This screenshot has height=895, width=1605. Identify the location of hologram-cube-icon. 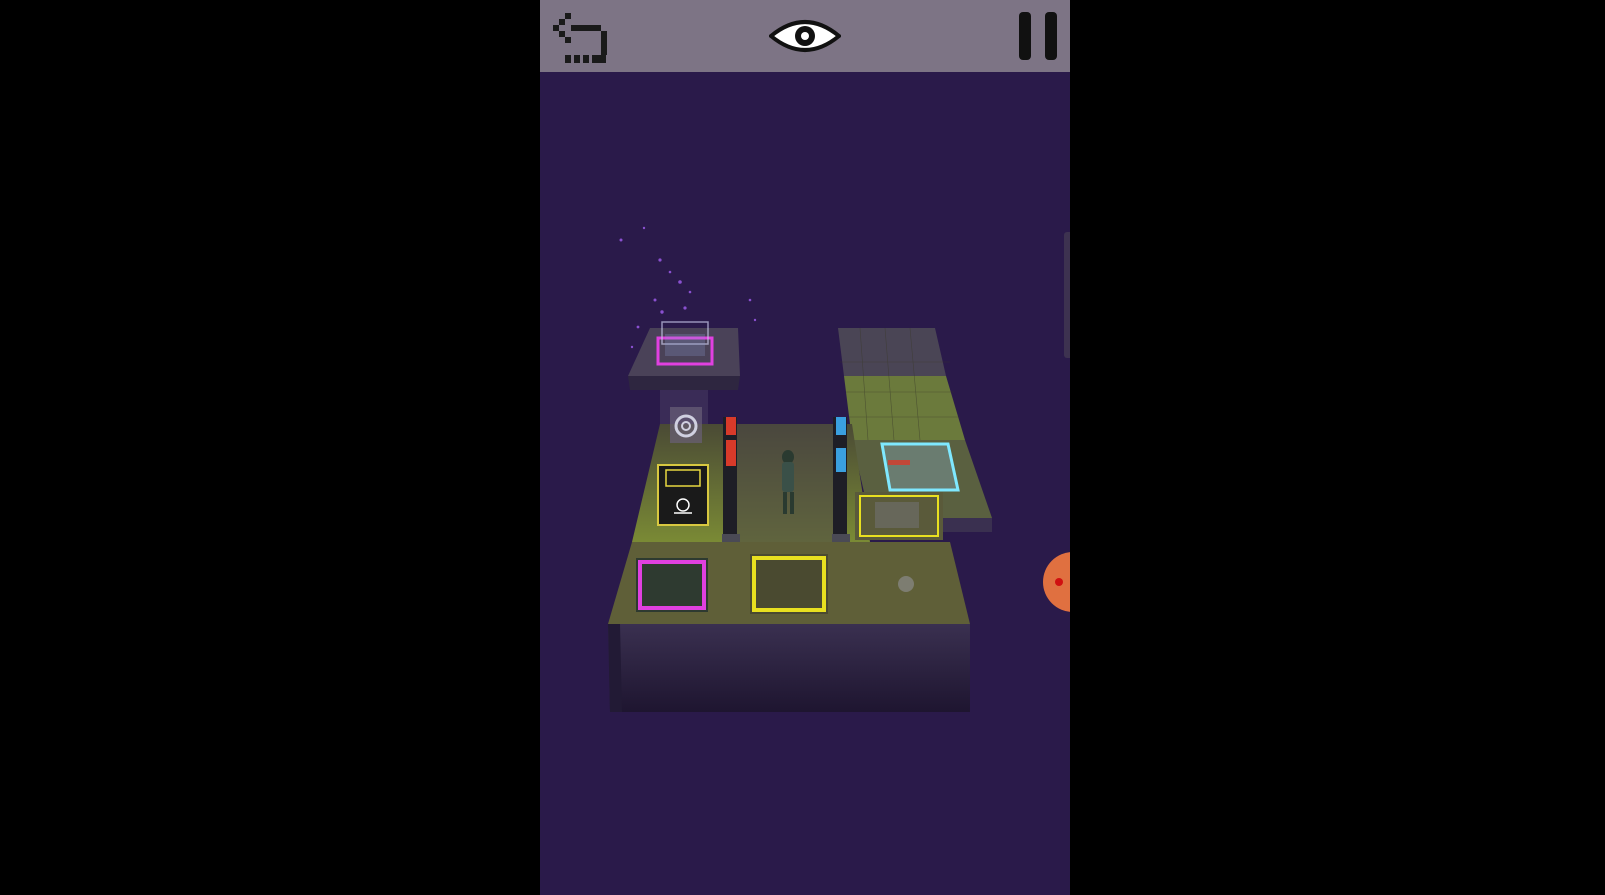
(920, 467).